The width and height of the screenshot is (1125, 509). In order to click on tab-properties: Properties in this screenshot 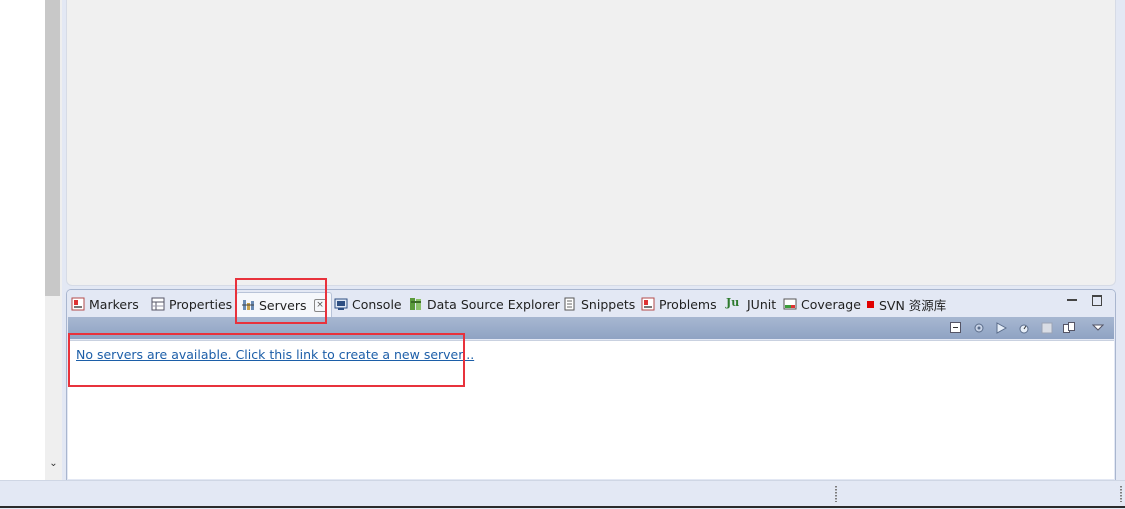, I will do `click(191, 304)`.